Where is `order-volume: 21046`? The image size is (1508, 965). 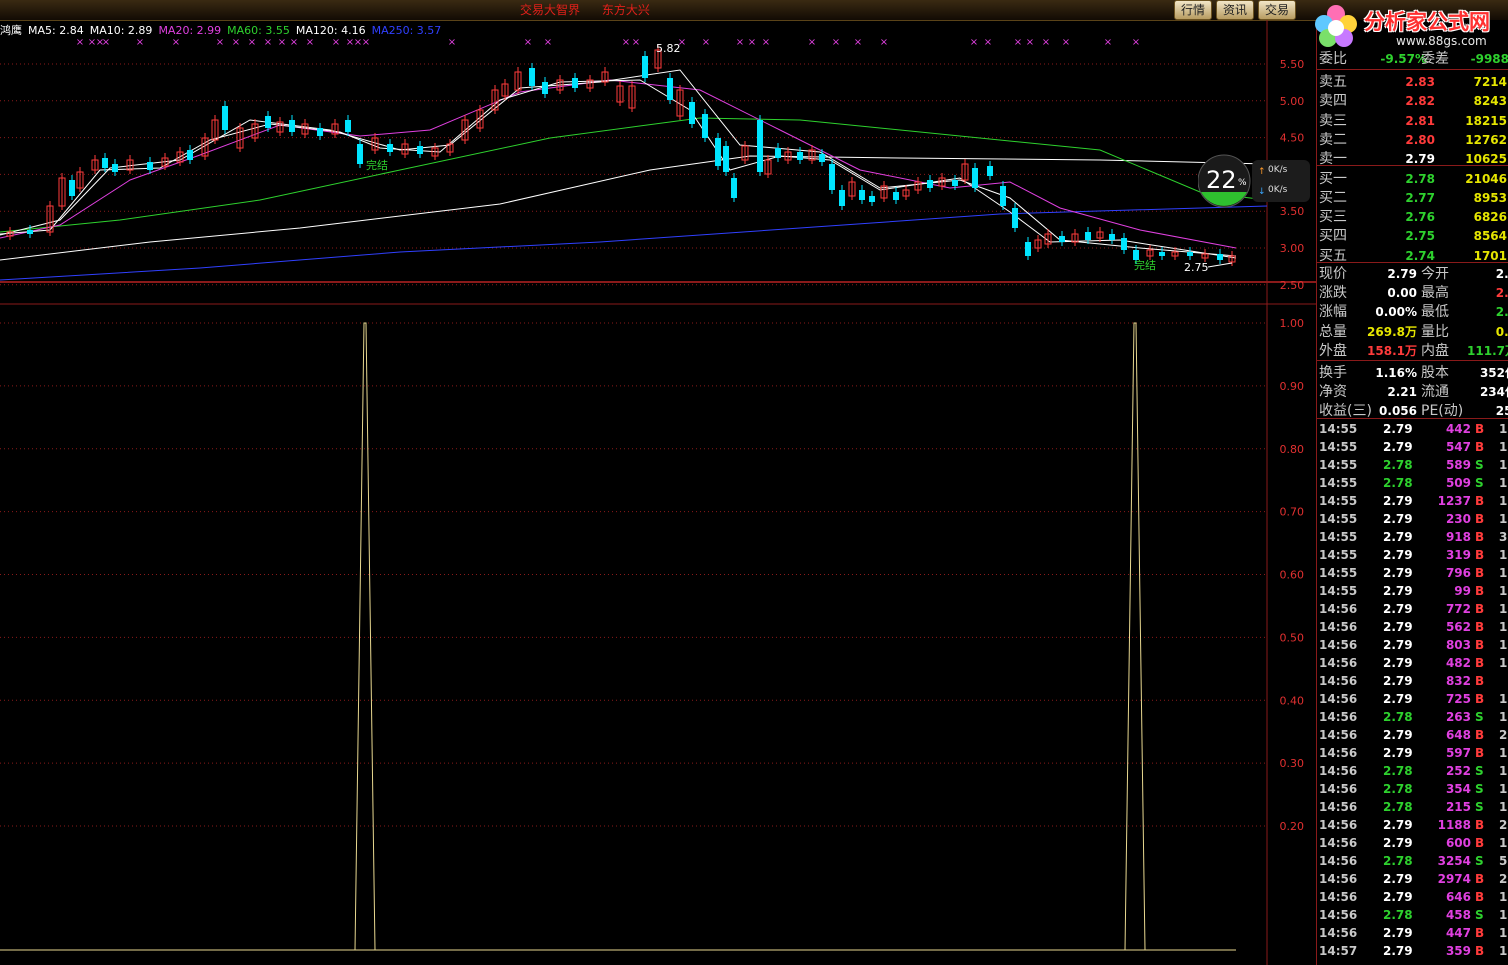
order-volume: 21046 is located at coordinates (1486, 178).